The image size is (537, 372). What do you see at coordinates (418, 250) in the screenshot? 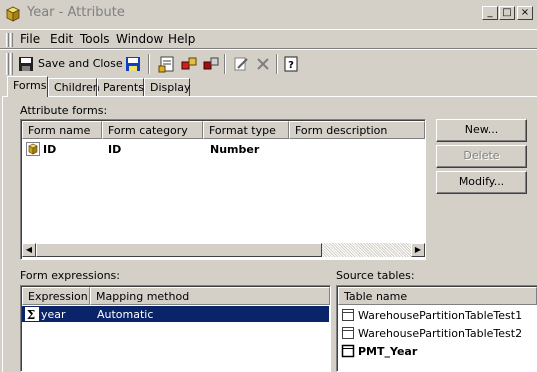
I see `scroll-right-button: ▶` at bounding box center [418, 250].